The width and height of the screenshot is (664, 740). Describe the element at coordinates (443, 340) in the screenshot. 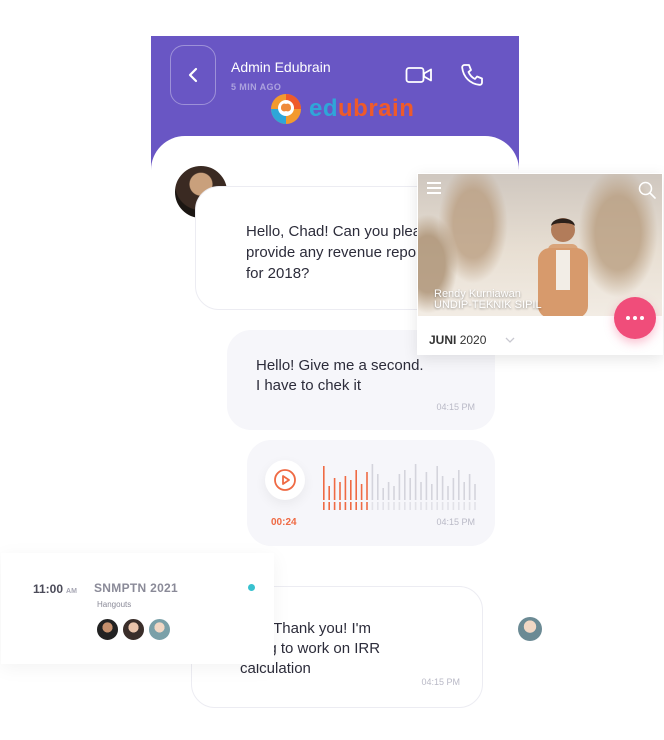

I see `month-label: JUNI` at that location.